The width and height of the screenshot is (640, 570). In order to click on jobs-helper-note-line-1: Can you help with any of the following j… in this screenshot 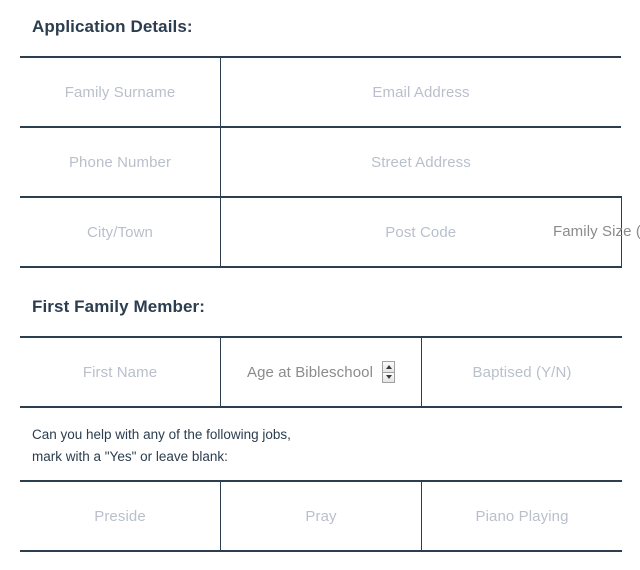, I will do `click(161, 434)`.